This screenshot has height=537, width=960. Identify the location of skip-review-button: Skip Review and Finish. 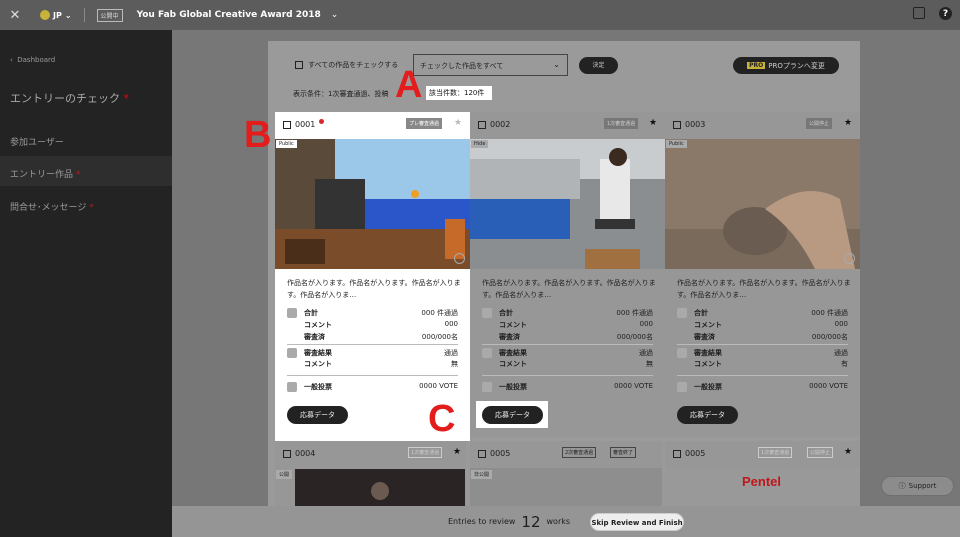
(637, 521).